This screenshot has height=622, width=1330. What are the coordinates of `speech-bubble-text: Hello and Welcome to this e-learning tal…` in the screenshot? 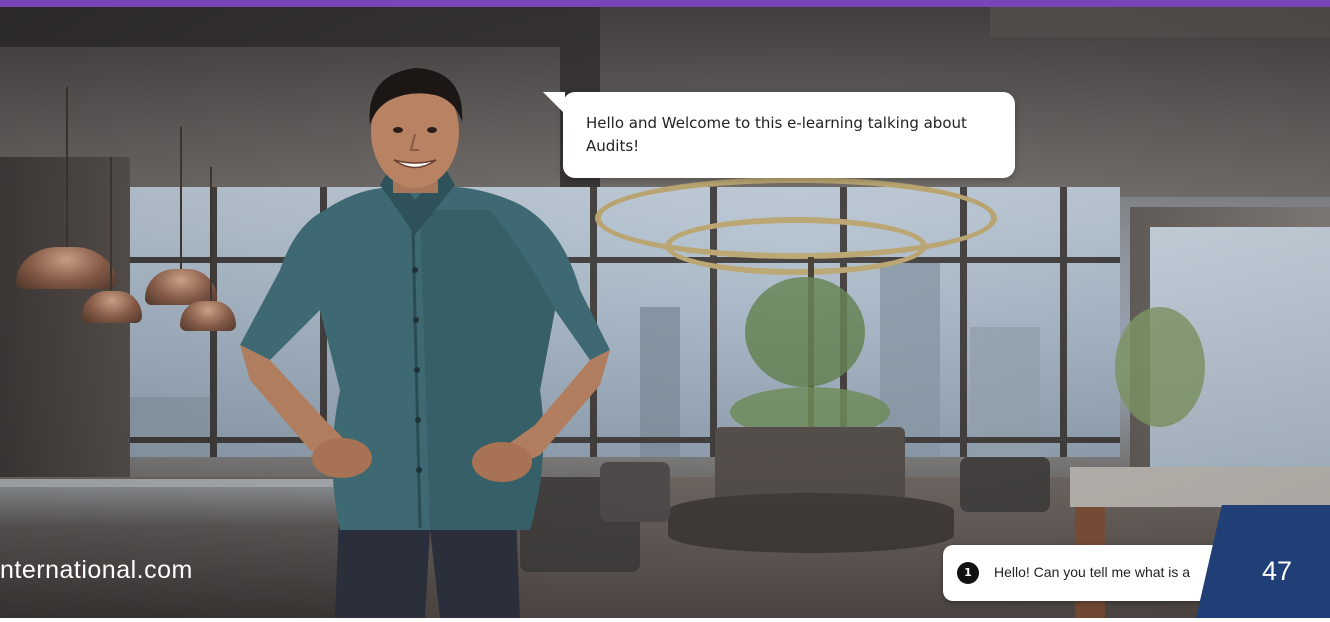 It's located at (776, 134).